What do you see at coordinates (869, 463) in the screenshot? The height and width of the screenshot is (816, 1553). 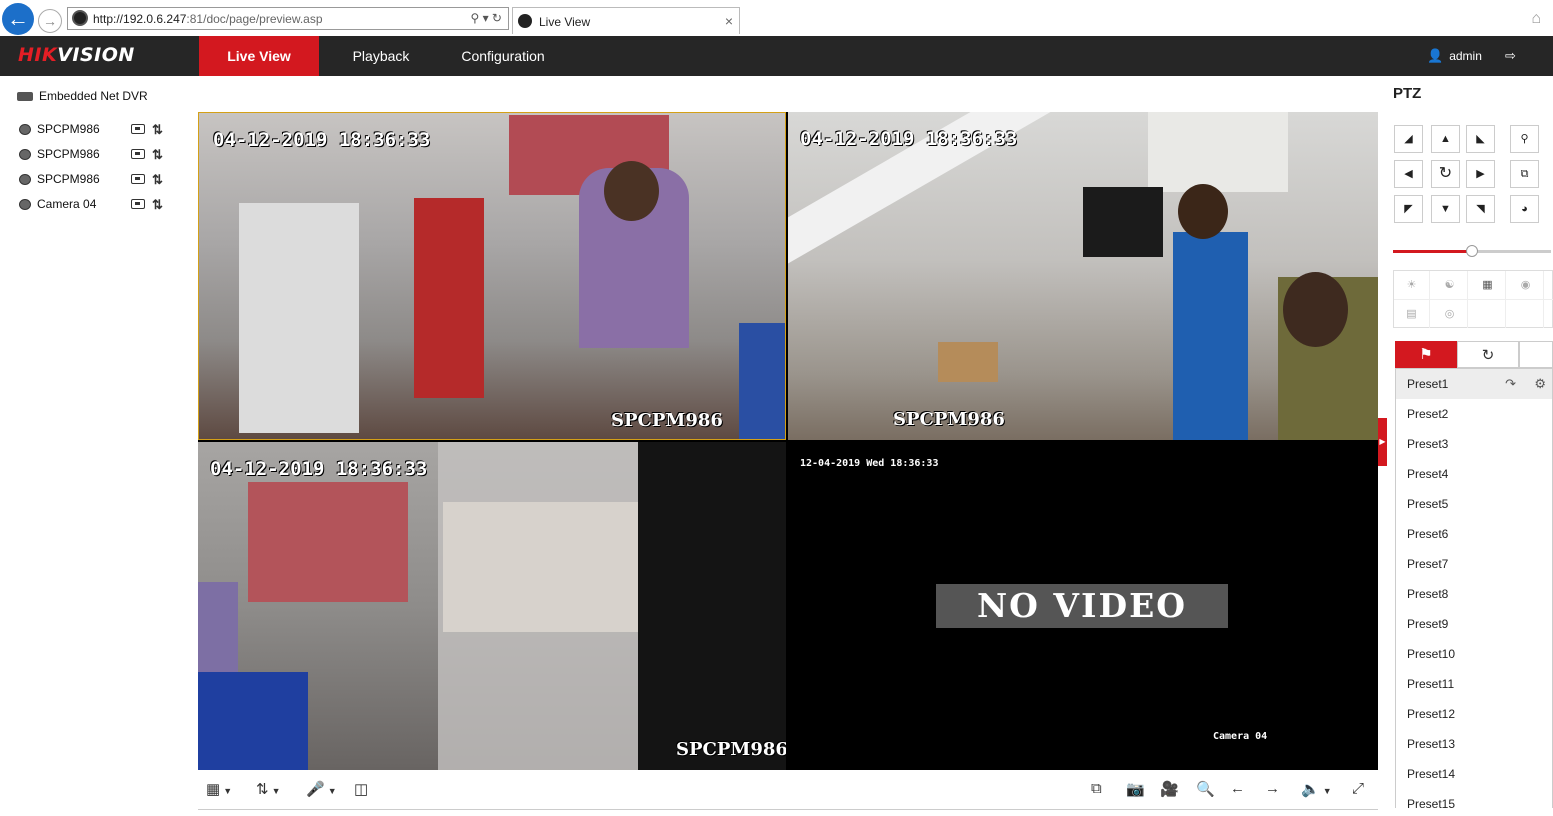 I see `osd-timestamp: 12-04-2019 Wed 18:36:33` at bounding box center [869, 463].